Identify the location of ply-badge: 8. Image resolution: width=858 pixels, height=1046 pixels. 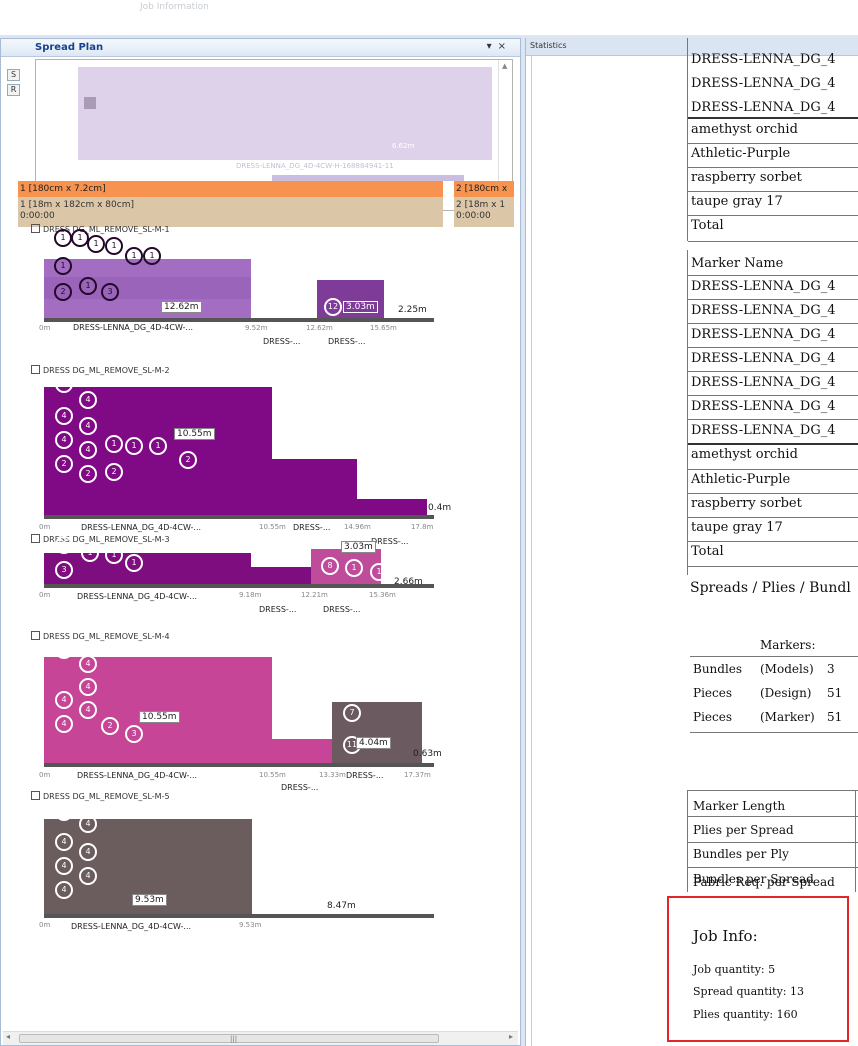
(330, 566).